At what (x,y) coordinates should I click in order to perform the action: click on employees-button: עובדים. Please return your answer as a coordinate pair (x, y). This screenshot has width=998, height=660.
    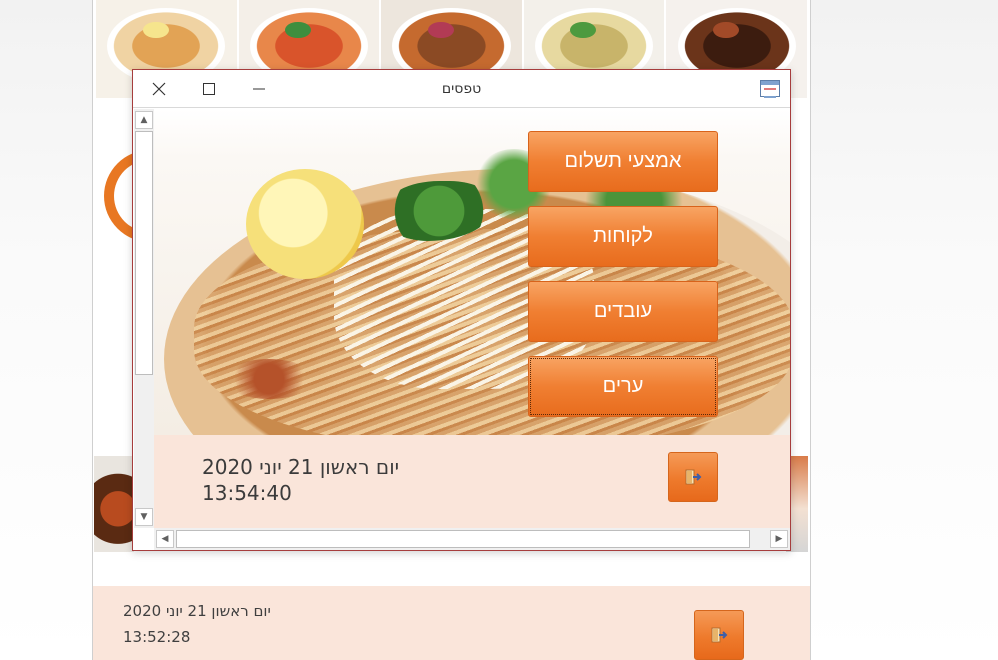
    Looking at the image, I should click on (623, 311).